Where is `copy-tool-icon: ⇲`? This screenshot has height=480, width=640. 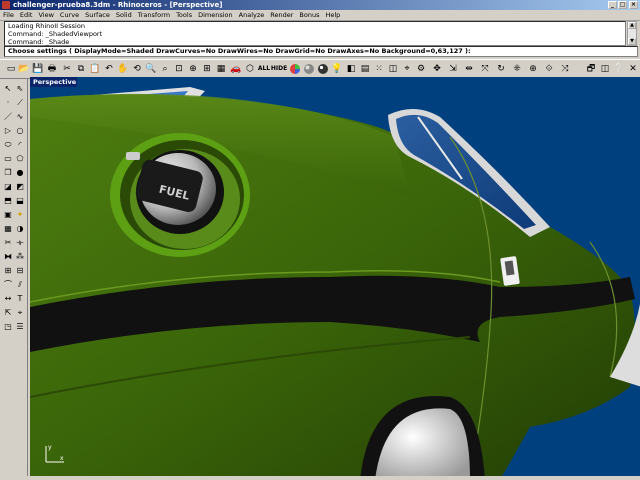
copy-tool-icon: ⇲ is located at coordinates (453, 69).